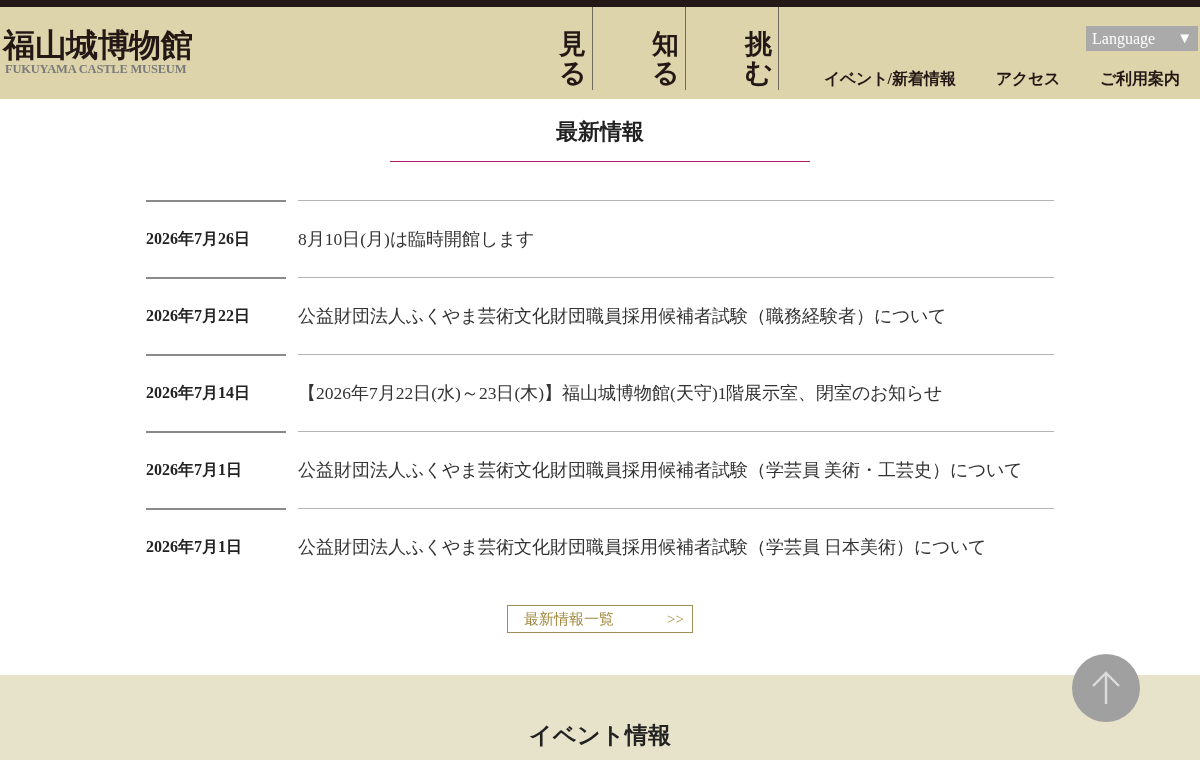  I want to click on news-link: 公益財団法人ふくやま芸術文化財団職員採用候補者試験（職務経験者）について, so click(622, 316).